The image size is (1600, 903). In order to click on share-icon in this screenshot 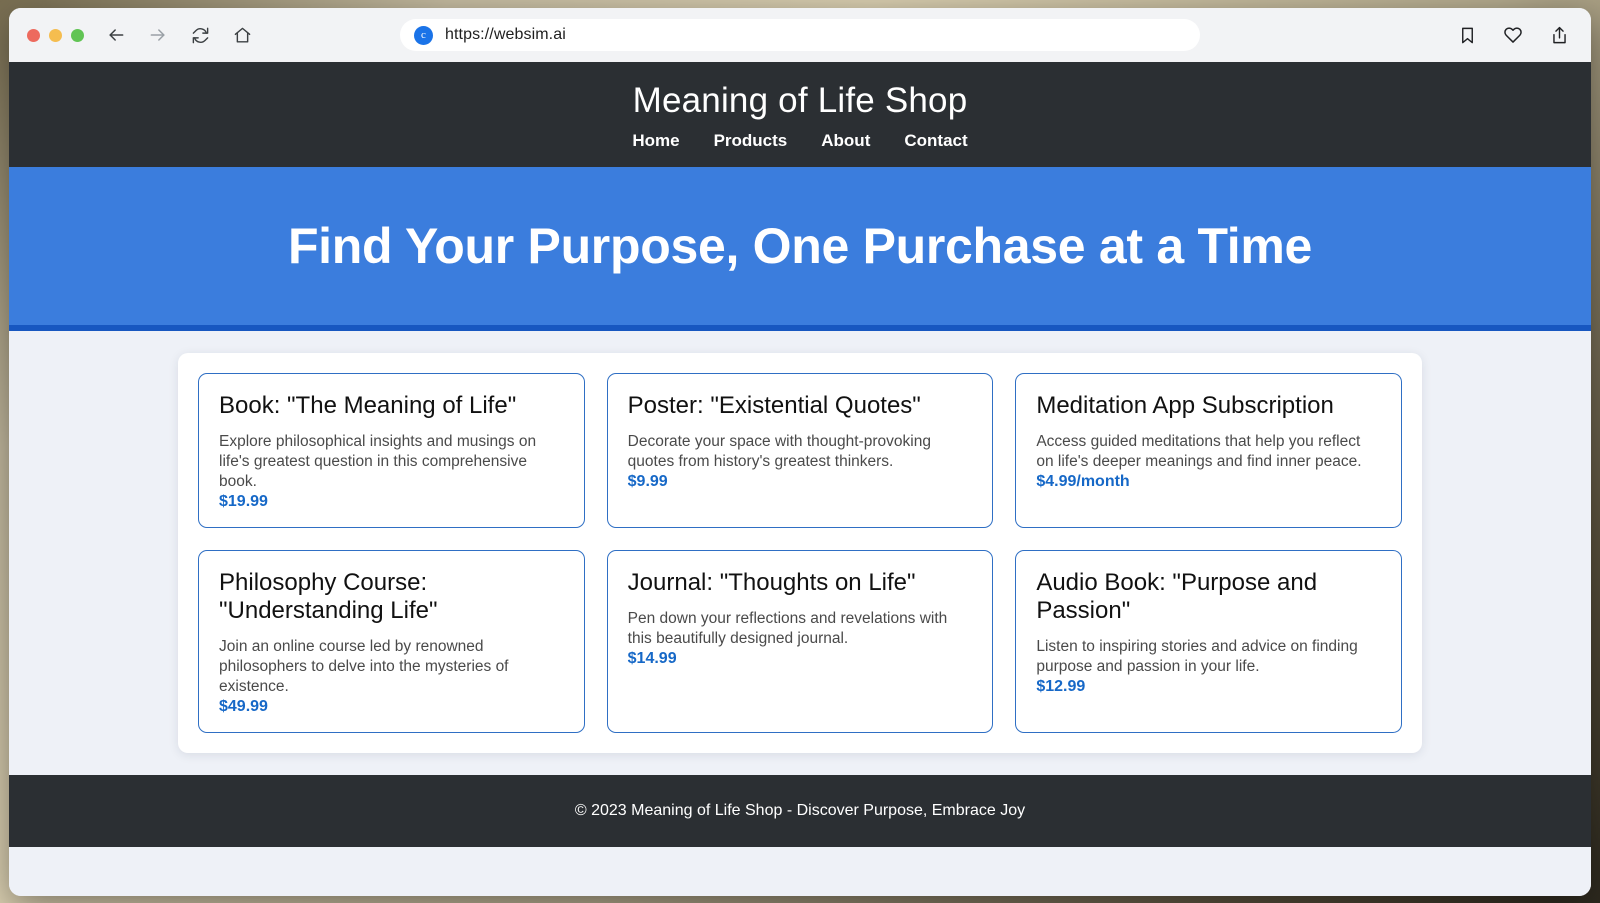, I will do `click(1559, 35)`.